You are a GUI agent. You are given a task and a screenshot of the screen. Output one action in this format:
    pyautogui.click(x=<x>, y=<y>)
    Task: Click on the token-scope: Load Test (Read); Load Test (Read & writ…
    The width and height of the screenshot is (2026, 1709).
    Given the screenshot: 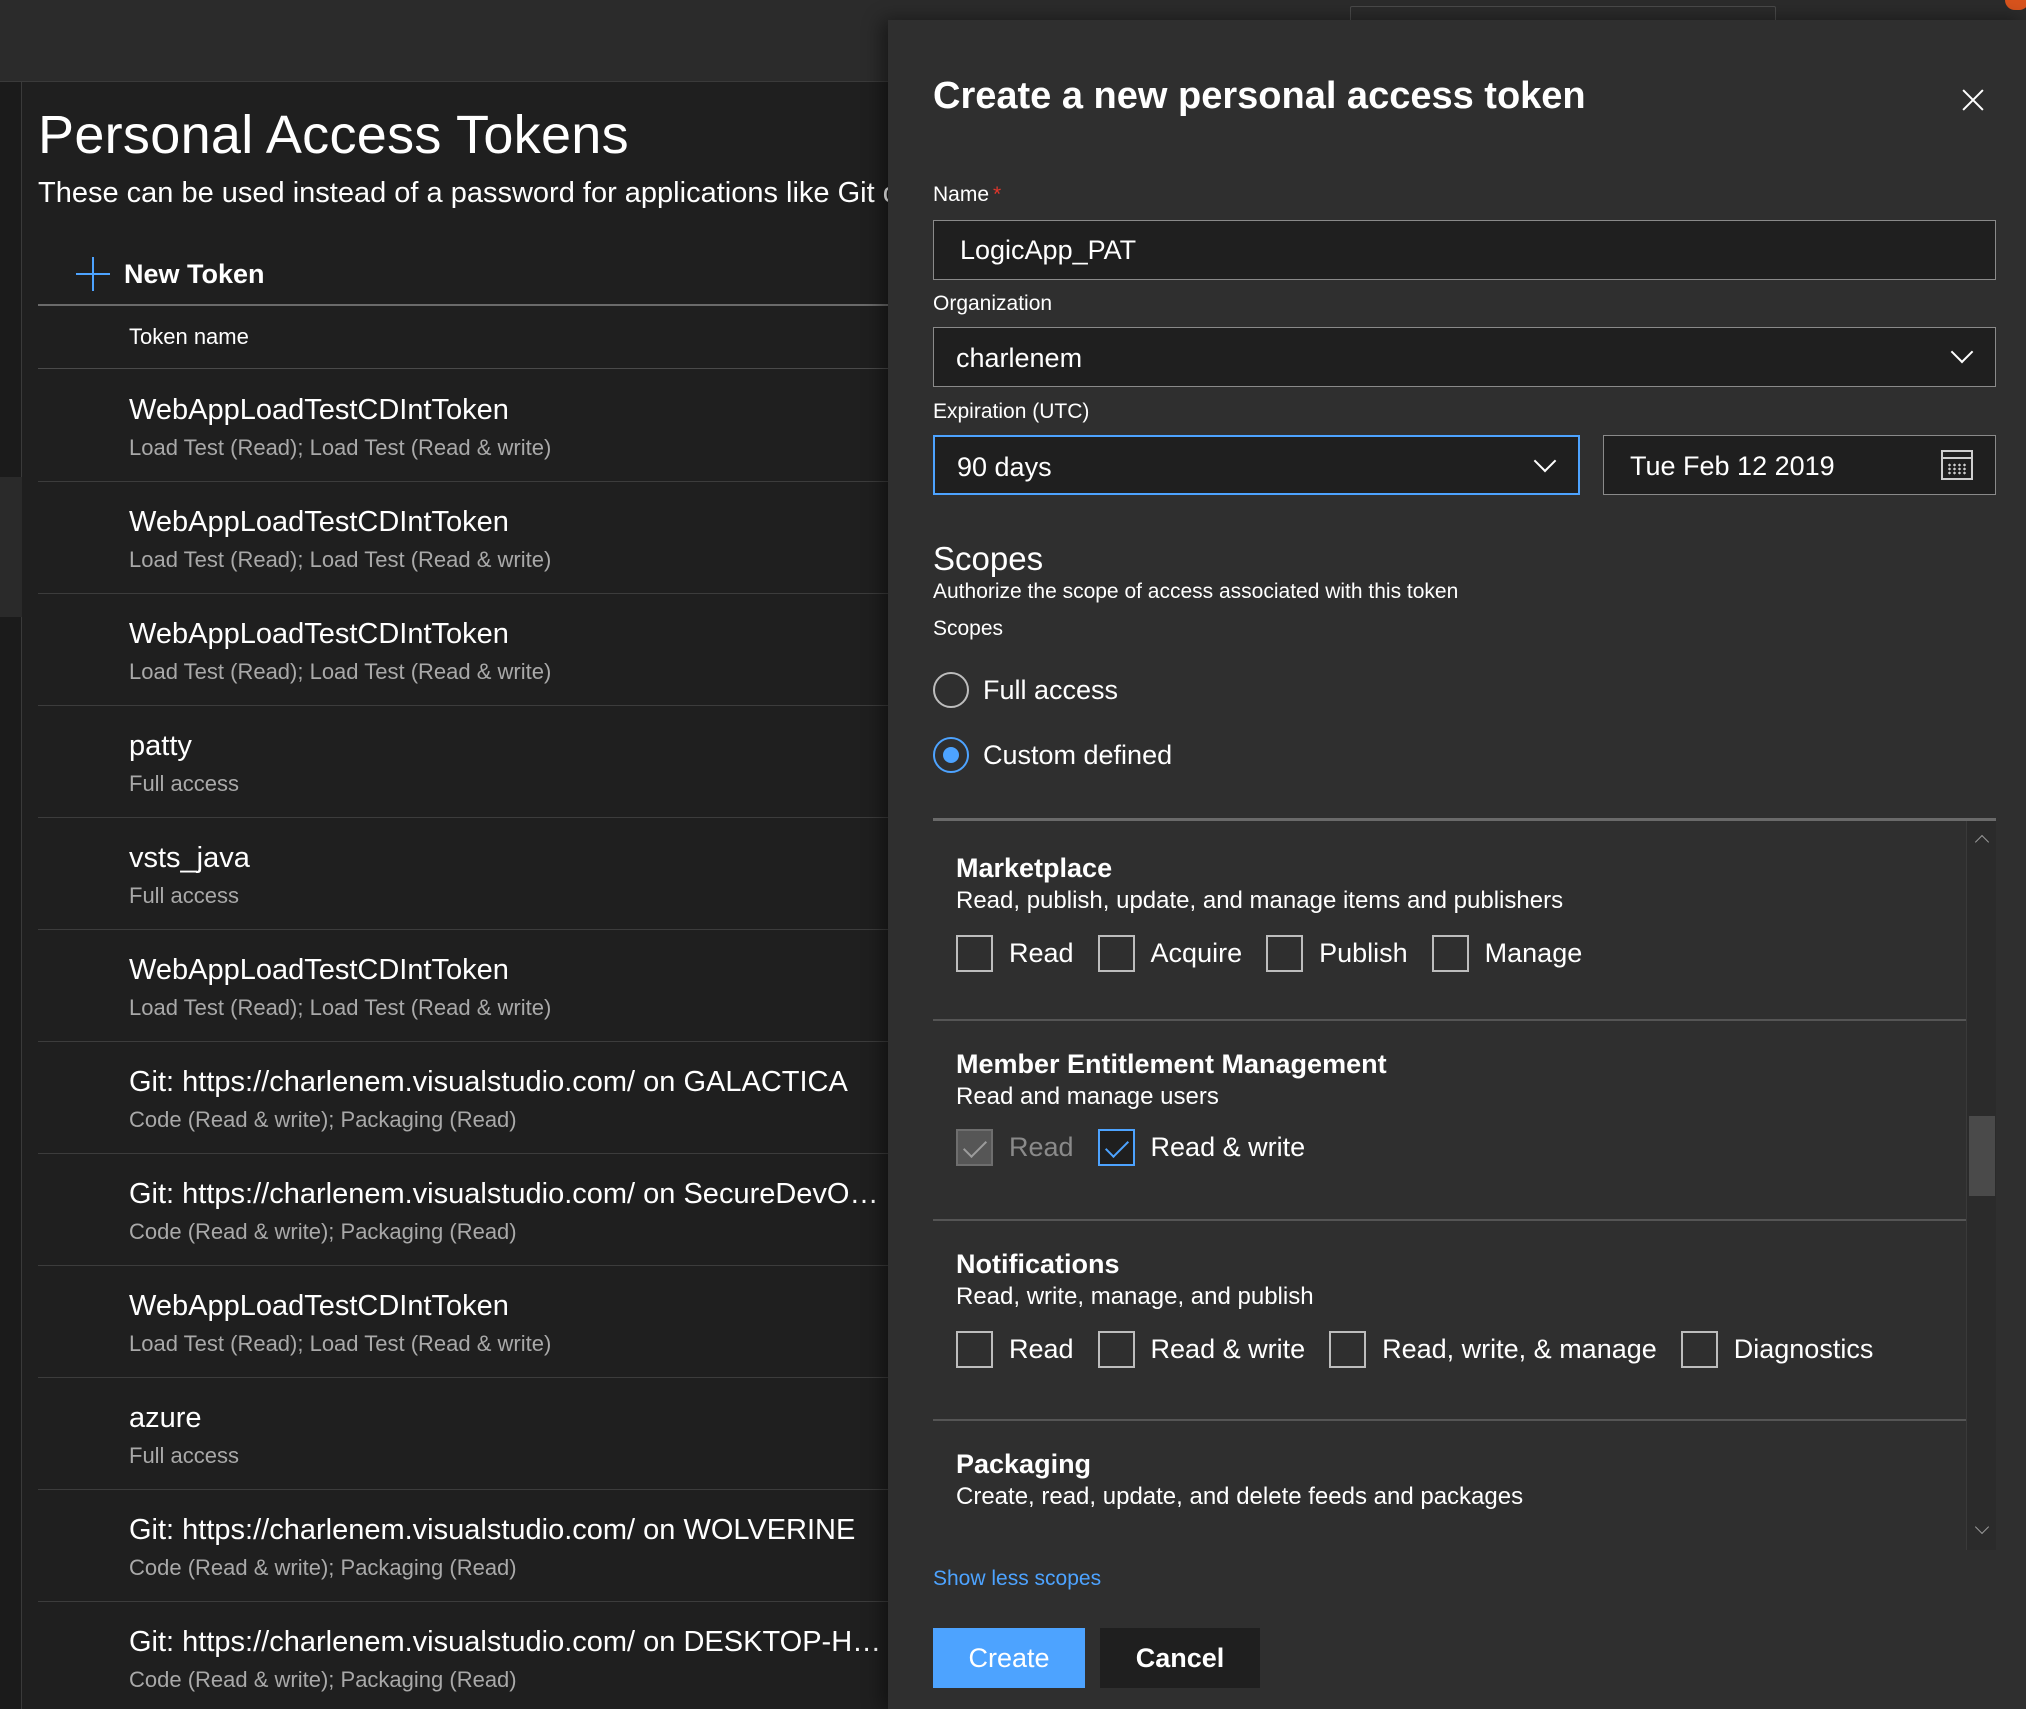 What is the action you would take?
    pyautogui.click(x=340, y=447)
    